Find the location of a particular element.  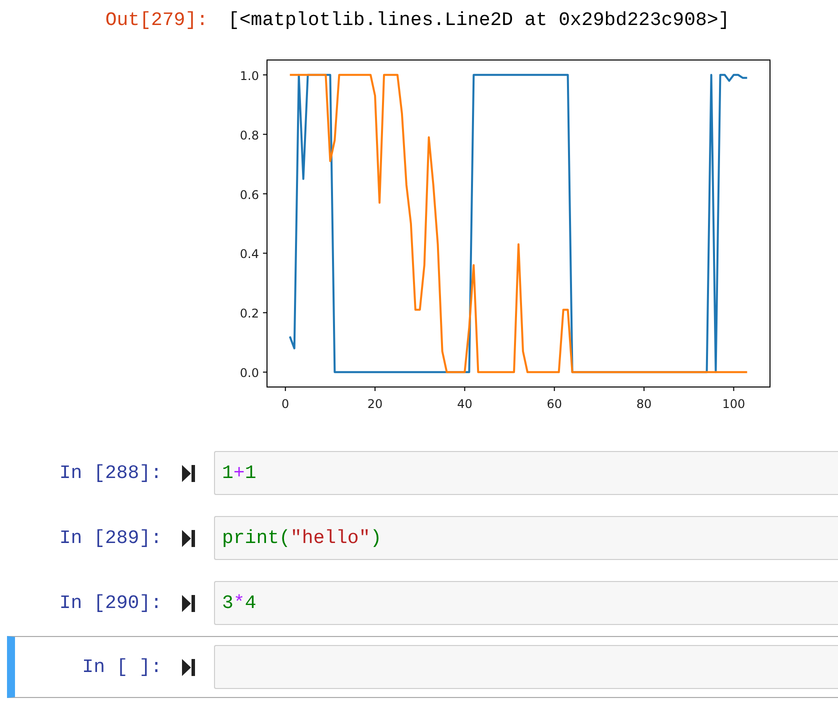

input-prompt: In [289]: is located at coordinates (110, 538).